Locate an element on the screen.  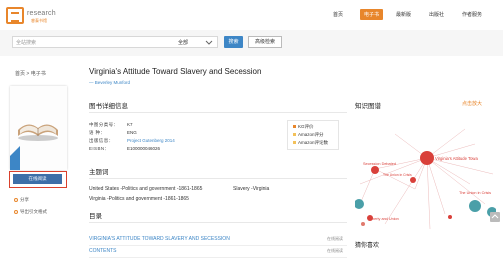
info-row-classification: 中图分类号： K7 is located at coordinates (111, 124).